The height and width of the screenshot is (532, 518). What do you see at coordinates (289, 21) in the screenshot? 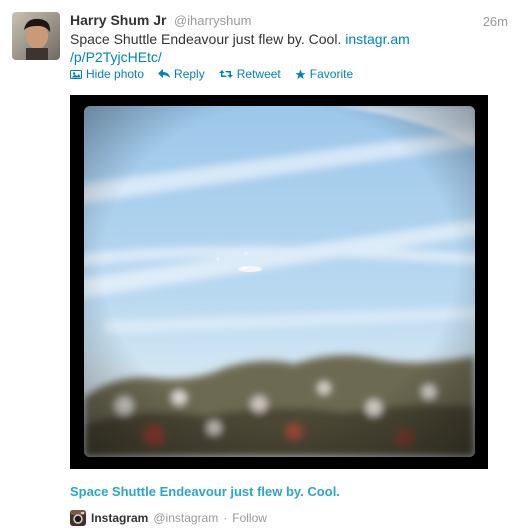
I see `tweet-header: Harry Shum Jr @iharryshum 26m` at bounding box center [289, 21].